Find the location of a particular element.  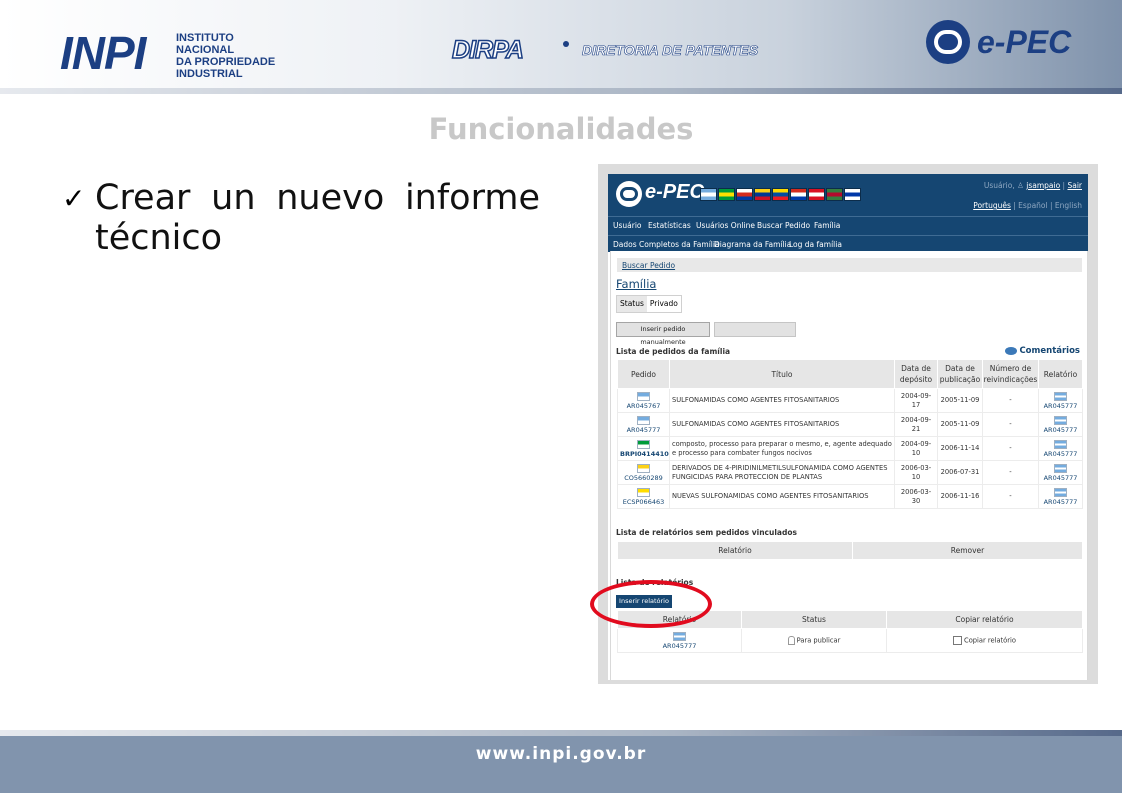

pedido-cell: AR045767 is located at coordinates (643, 400).